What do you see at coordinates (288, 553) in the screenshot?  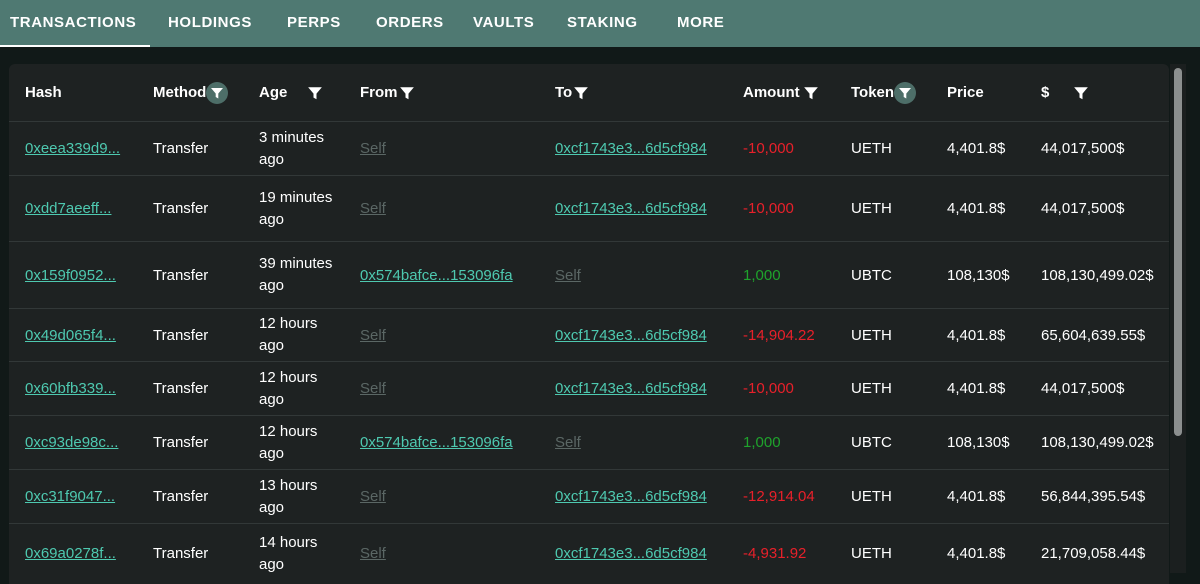 I see `cell-age: 14 hours ago` at bounding box center [288, 553].